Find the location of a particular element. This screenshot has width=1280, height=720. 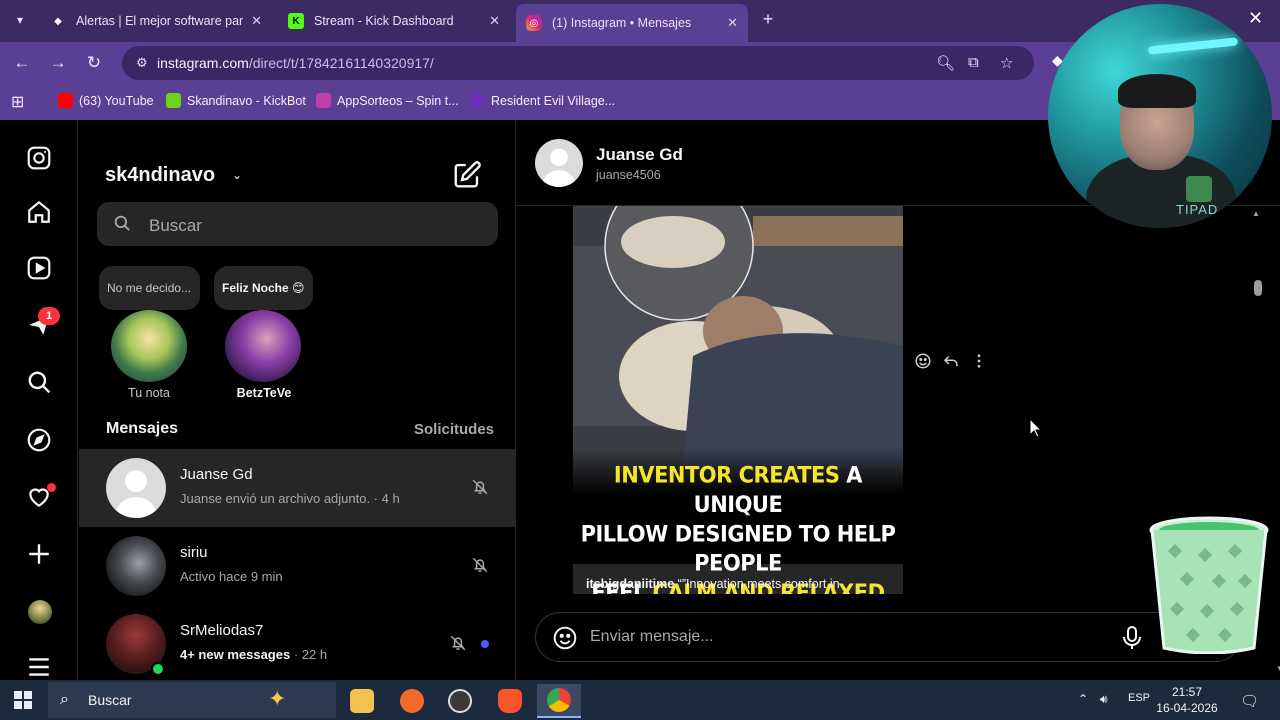

thread-item: SrMeliodas7 4+ new messages · 22 h is located at coordinates (297, 644).